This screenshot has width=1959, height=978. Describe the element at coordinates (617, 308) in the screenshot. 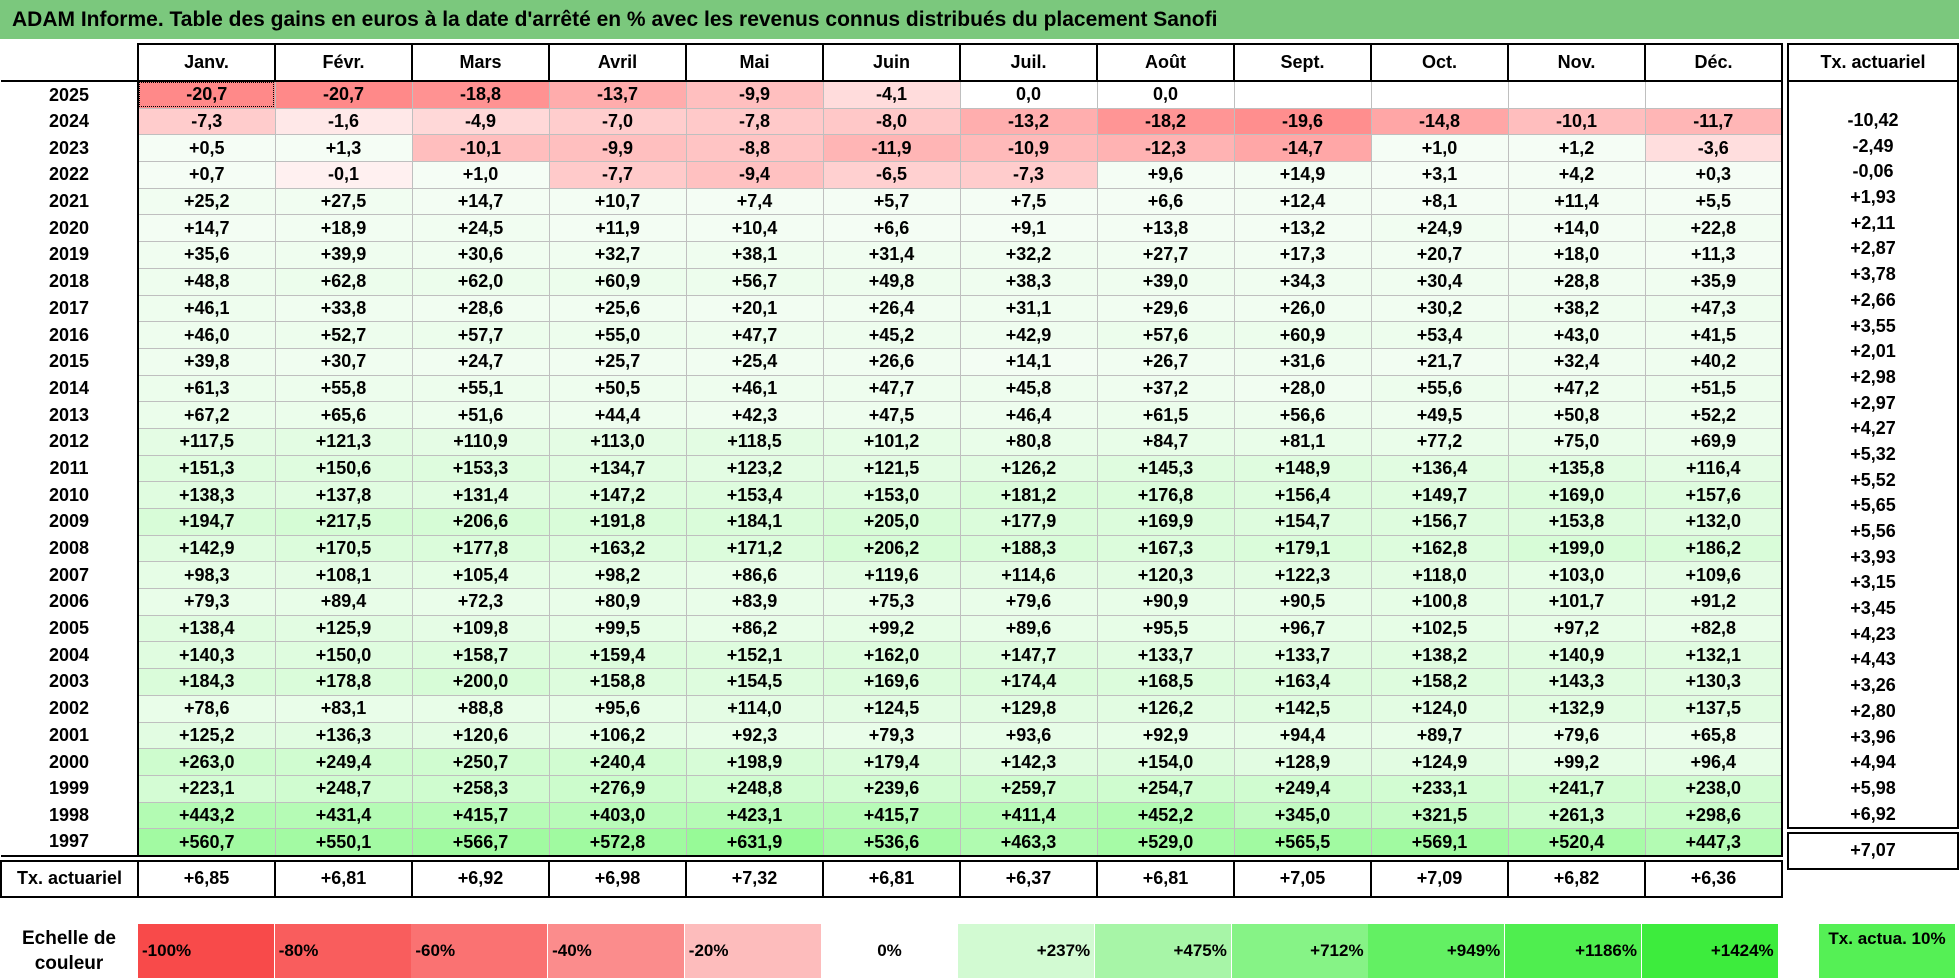

I see `gain-cell: +25,6` at that location.